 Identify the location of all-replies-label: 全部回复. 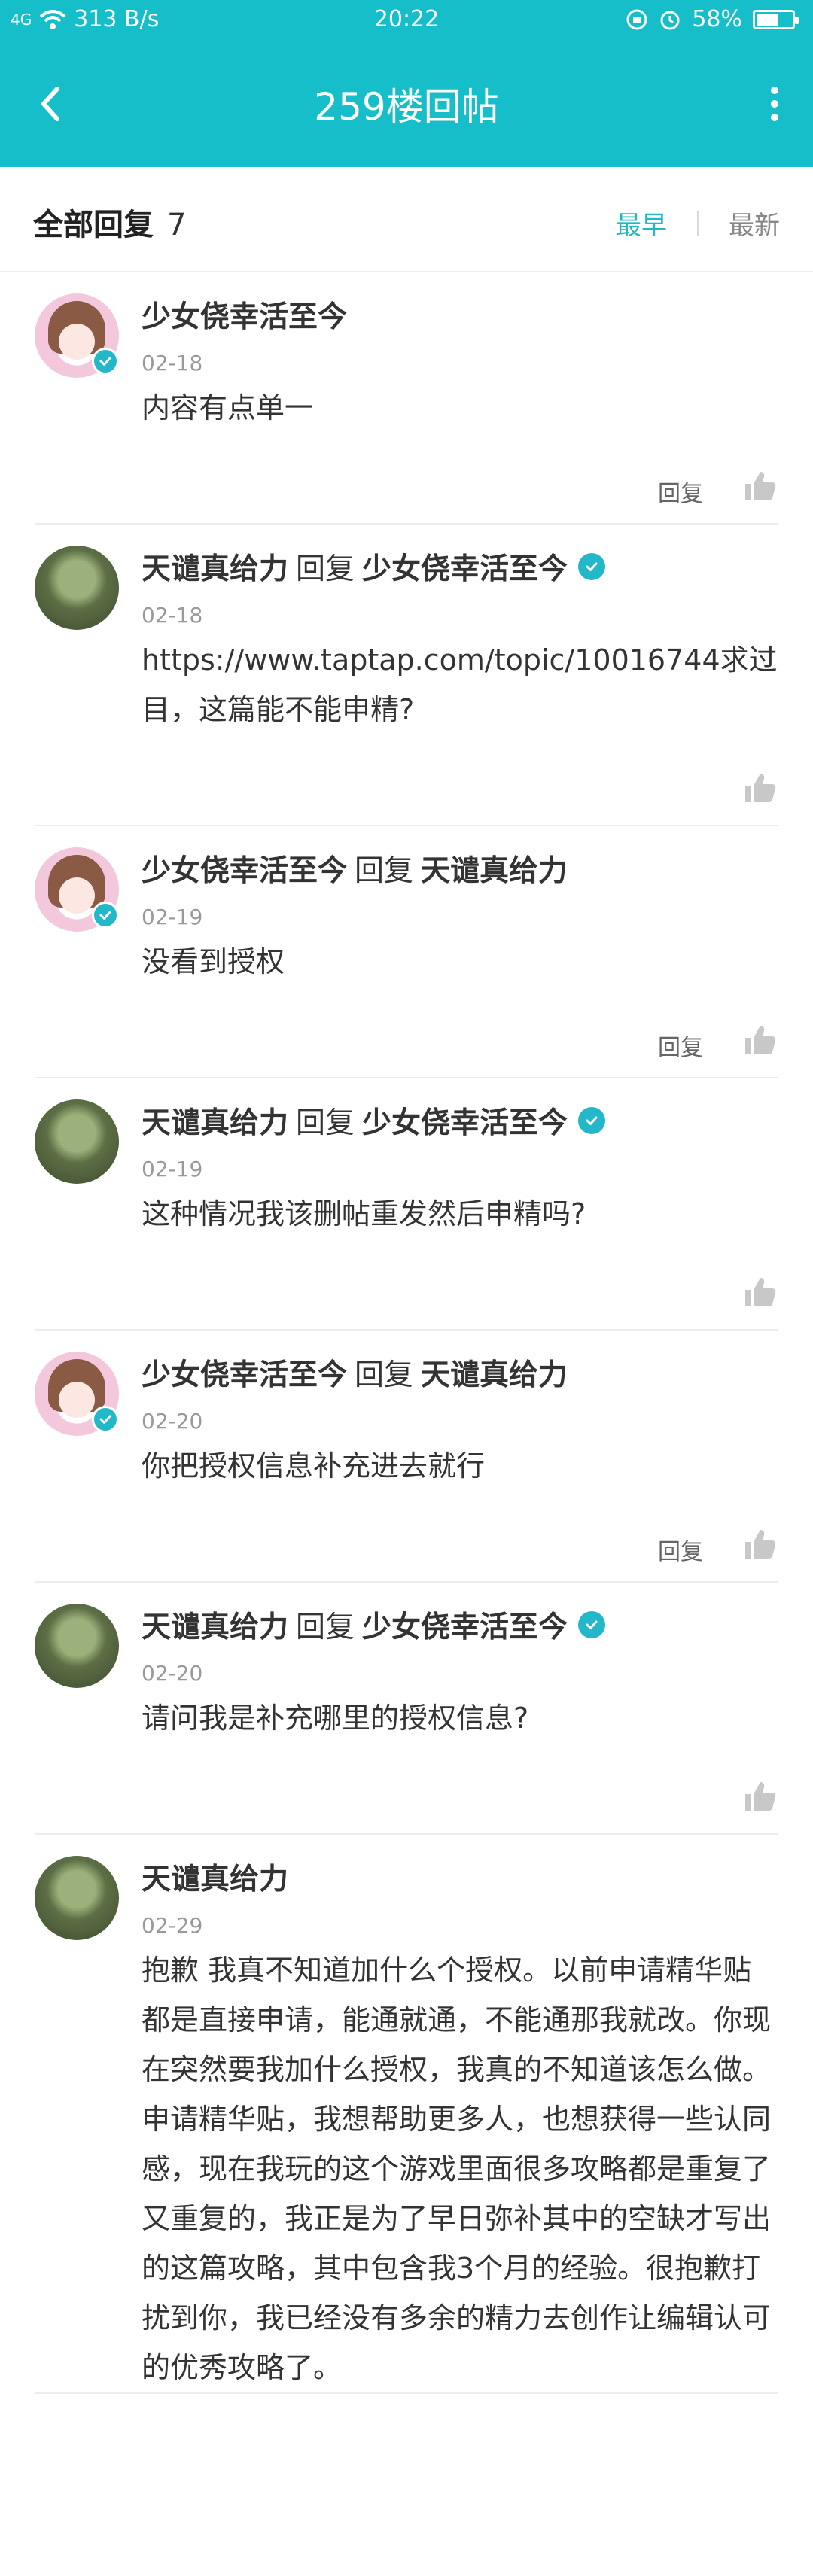
(93, 225).